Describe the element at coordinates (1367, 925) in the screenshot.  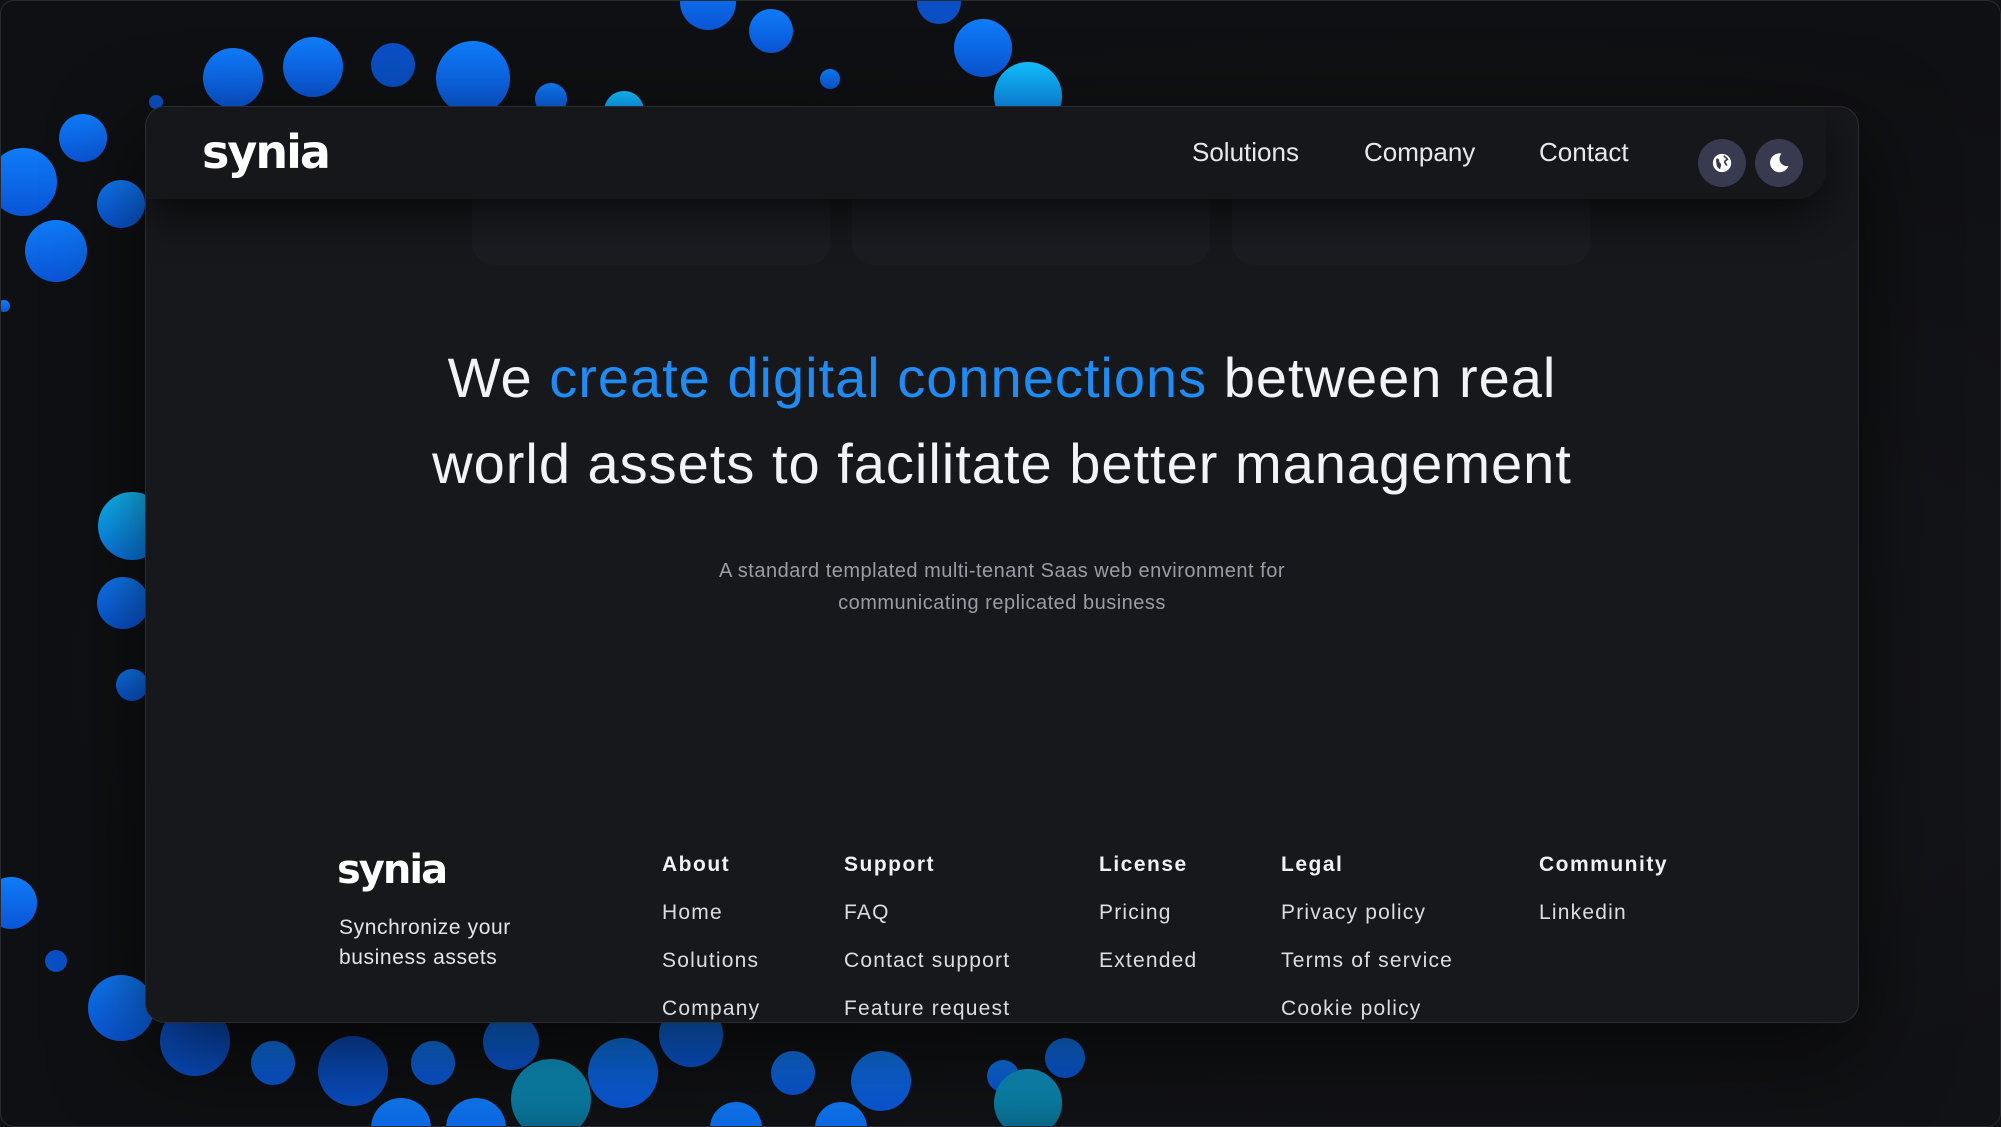
I see `footer-link-privacy-policy: Privacy policy` at that location.